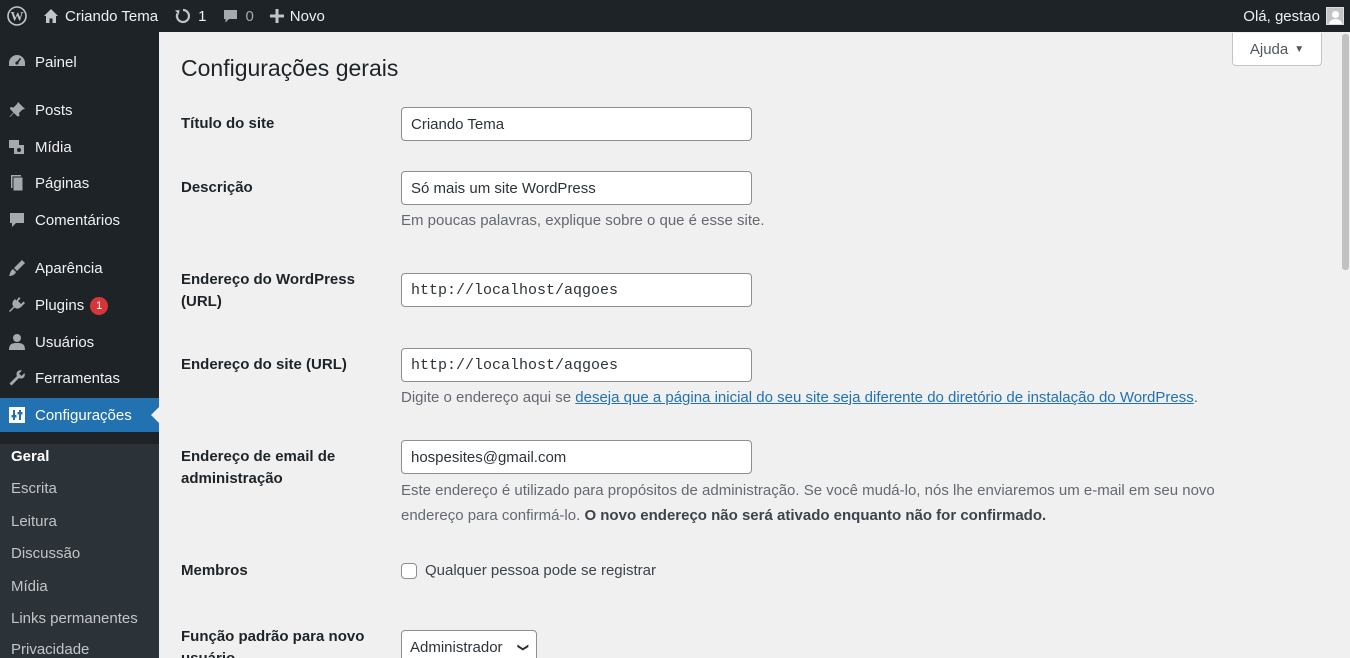  Describe the element at coordinates (458, 124) in the screenshot. I see `site-title-value: Criando Tema` at that location.